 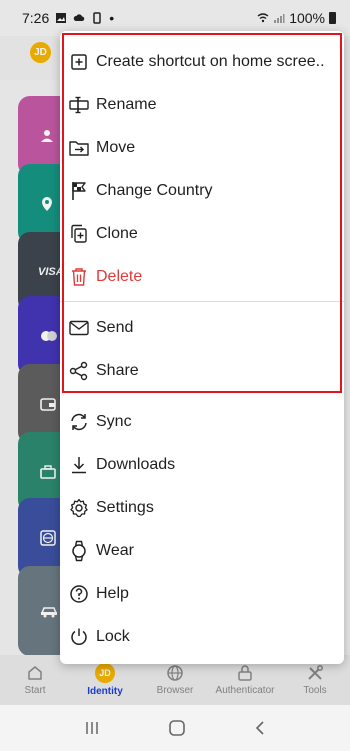 What do you see at coordinates (92, 728) in the screenshot?
I see `recent-apps-icon` at bounding box center [92, 728].